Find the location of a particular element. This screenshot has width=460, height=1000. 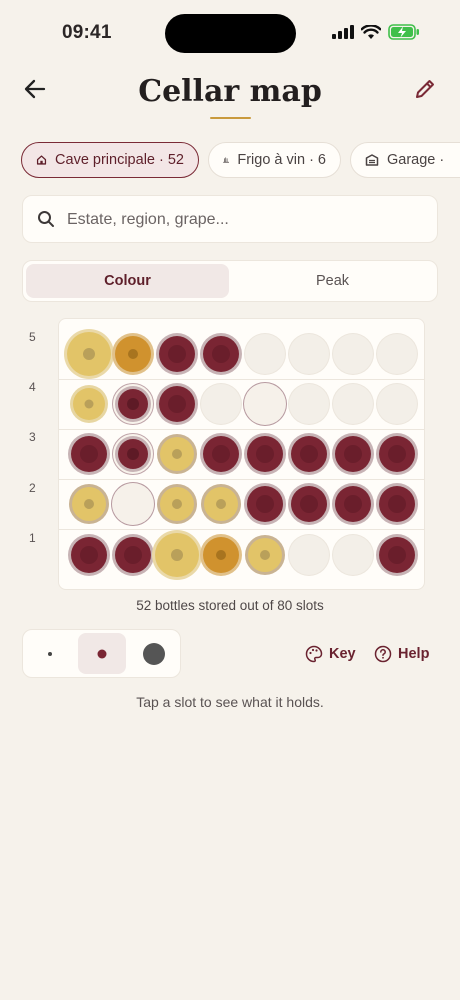

battery-charging-icon is located at coordinates (403, 32).